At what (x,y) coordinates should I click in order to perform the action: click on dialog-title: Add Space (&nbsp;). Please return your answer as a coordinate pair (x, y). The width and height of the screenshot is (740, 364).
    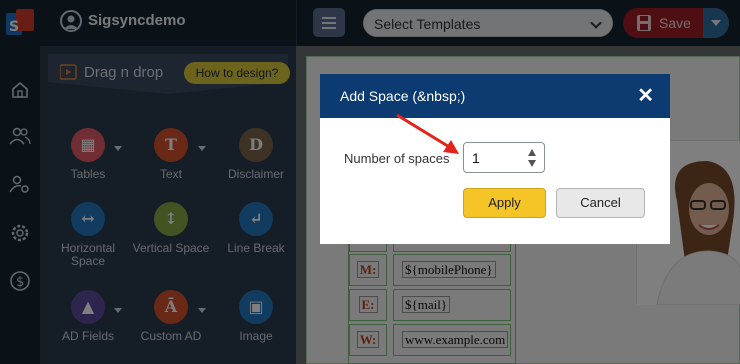
    Looking at the image, I should click on (403, 96).